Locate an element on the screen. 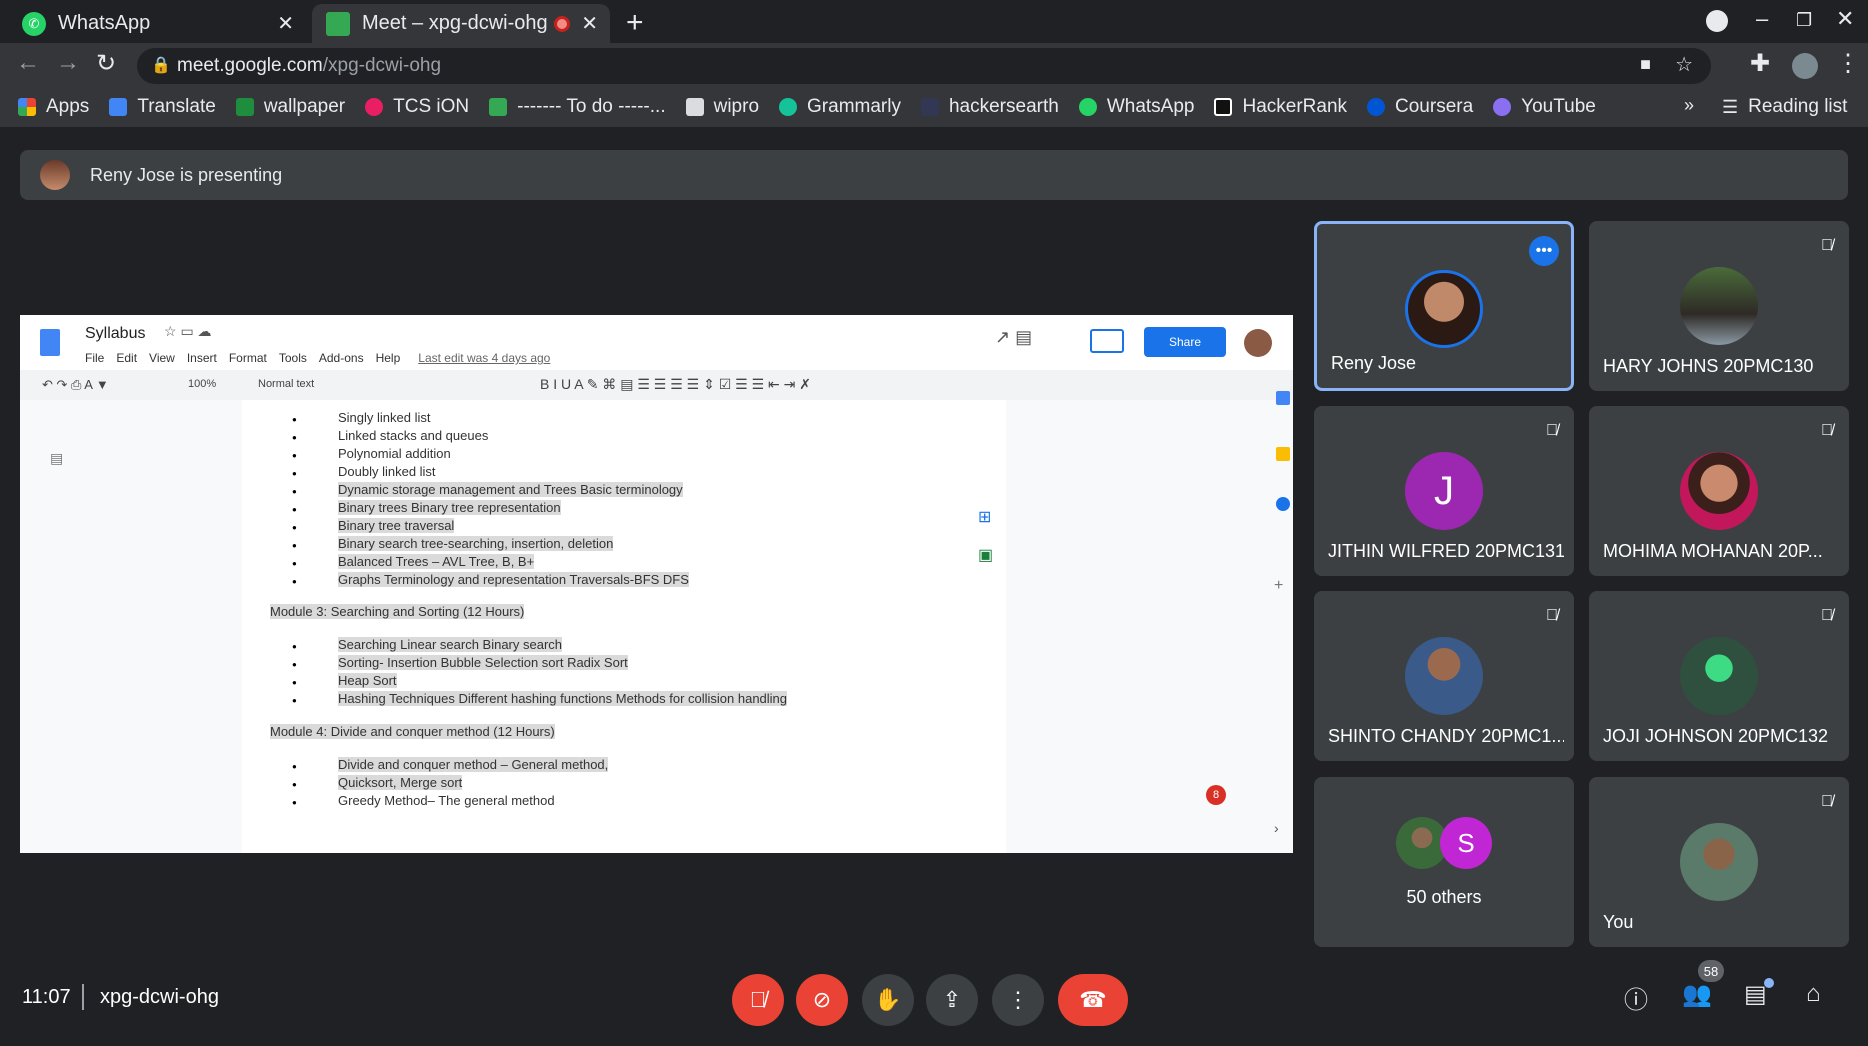  leave-call-button: ☎ is located at coordinates (1093, 1000).